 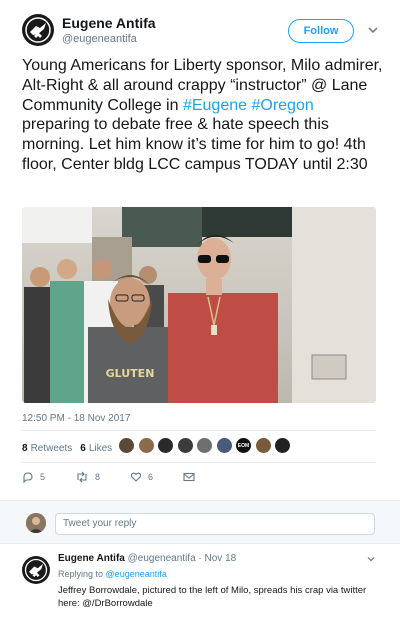 What do you see at coordinates (82, 477) in the screenshot?
I see `retweet-icon` at bounding box center [82, 477].